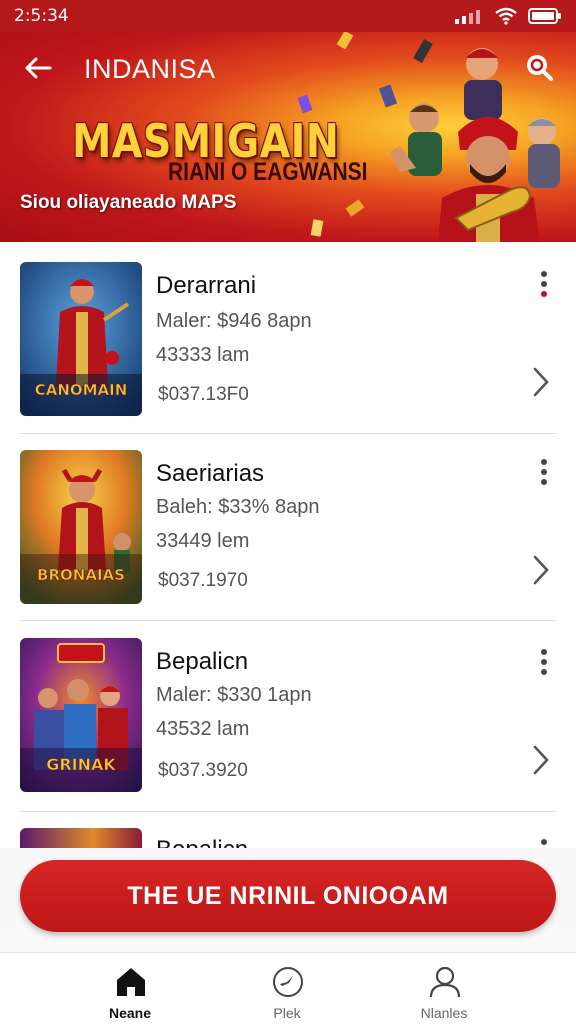  I want to click on page-title: INDANISA, so click(150, 69).